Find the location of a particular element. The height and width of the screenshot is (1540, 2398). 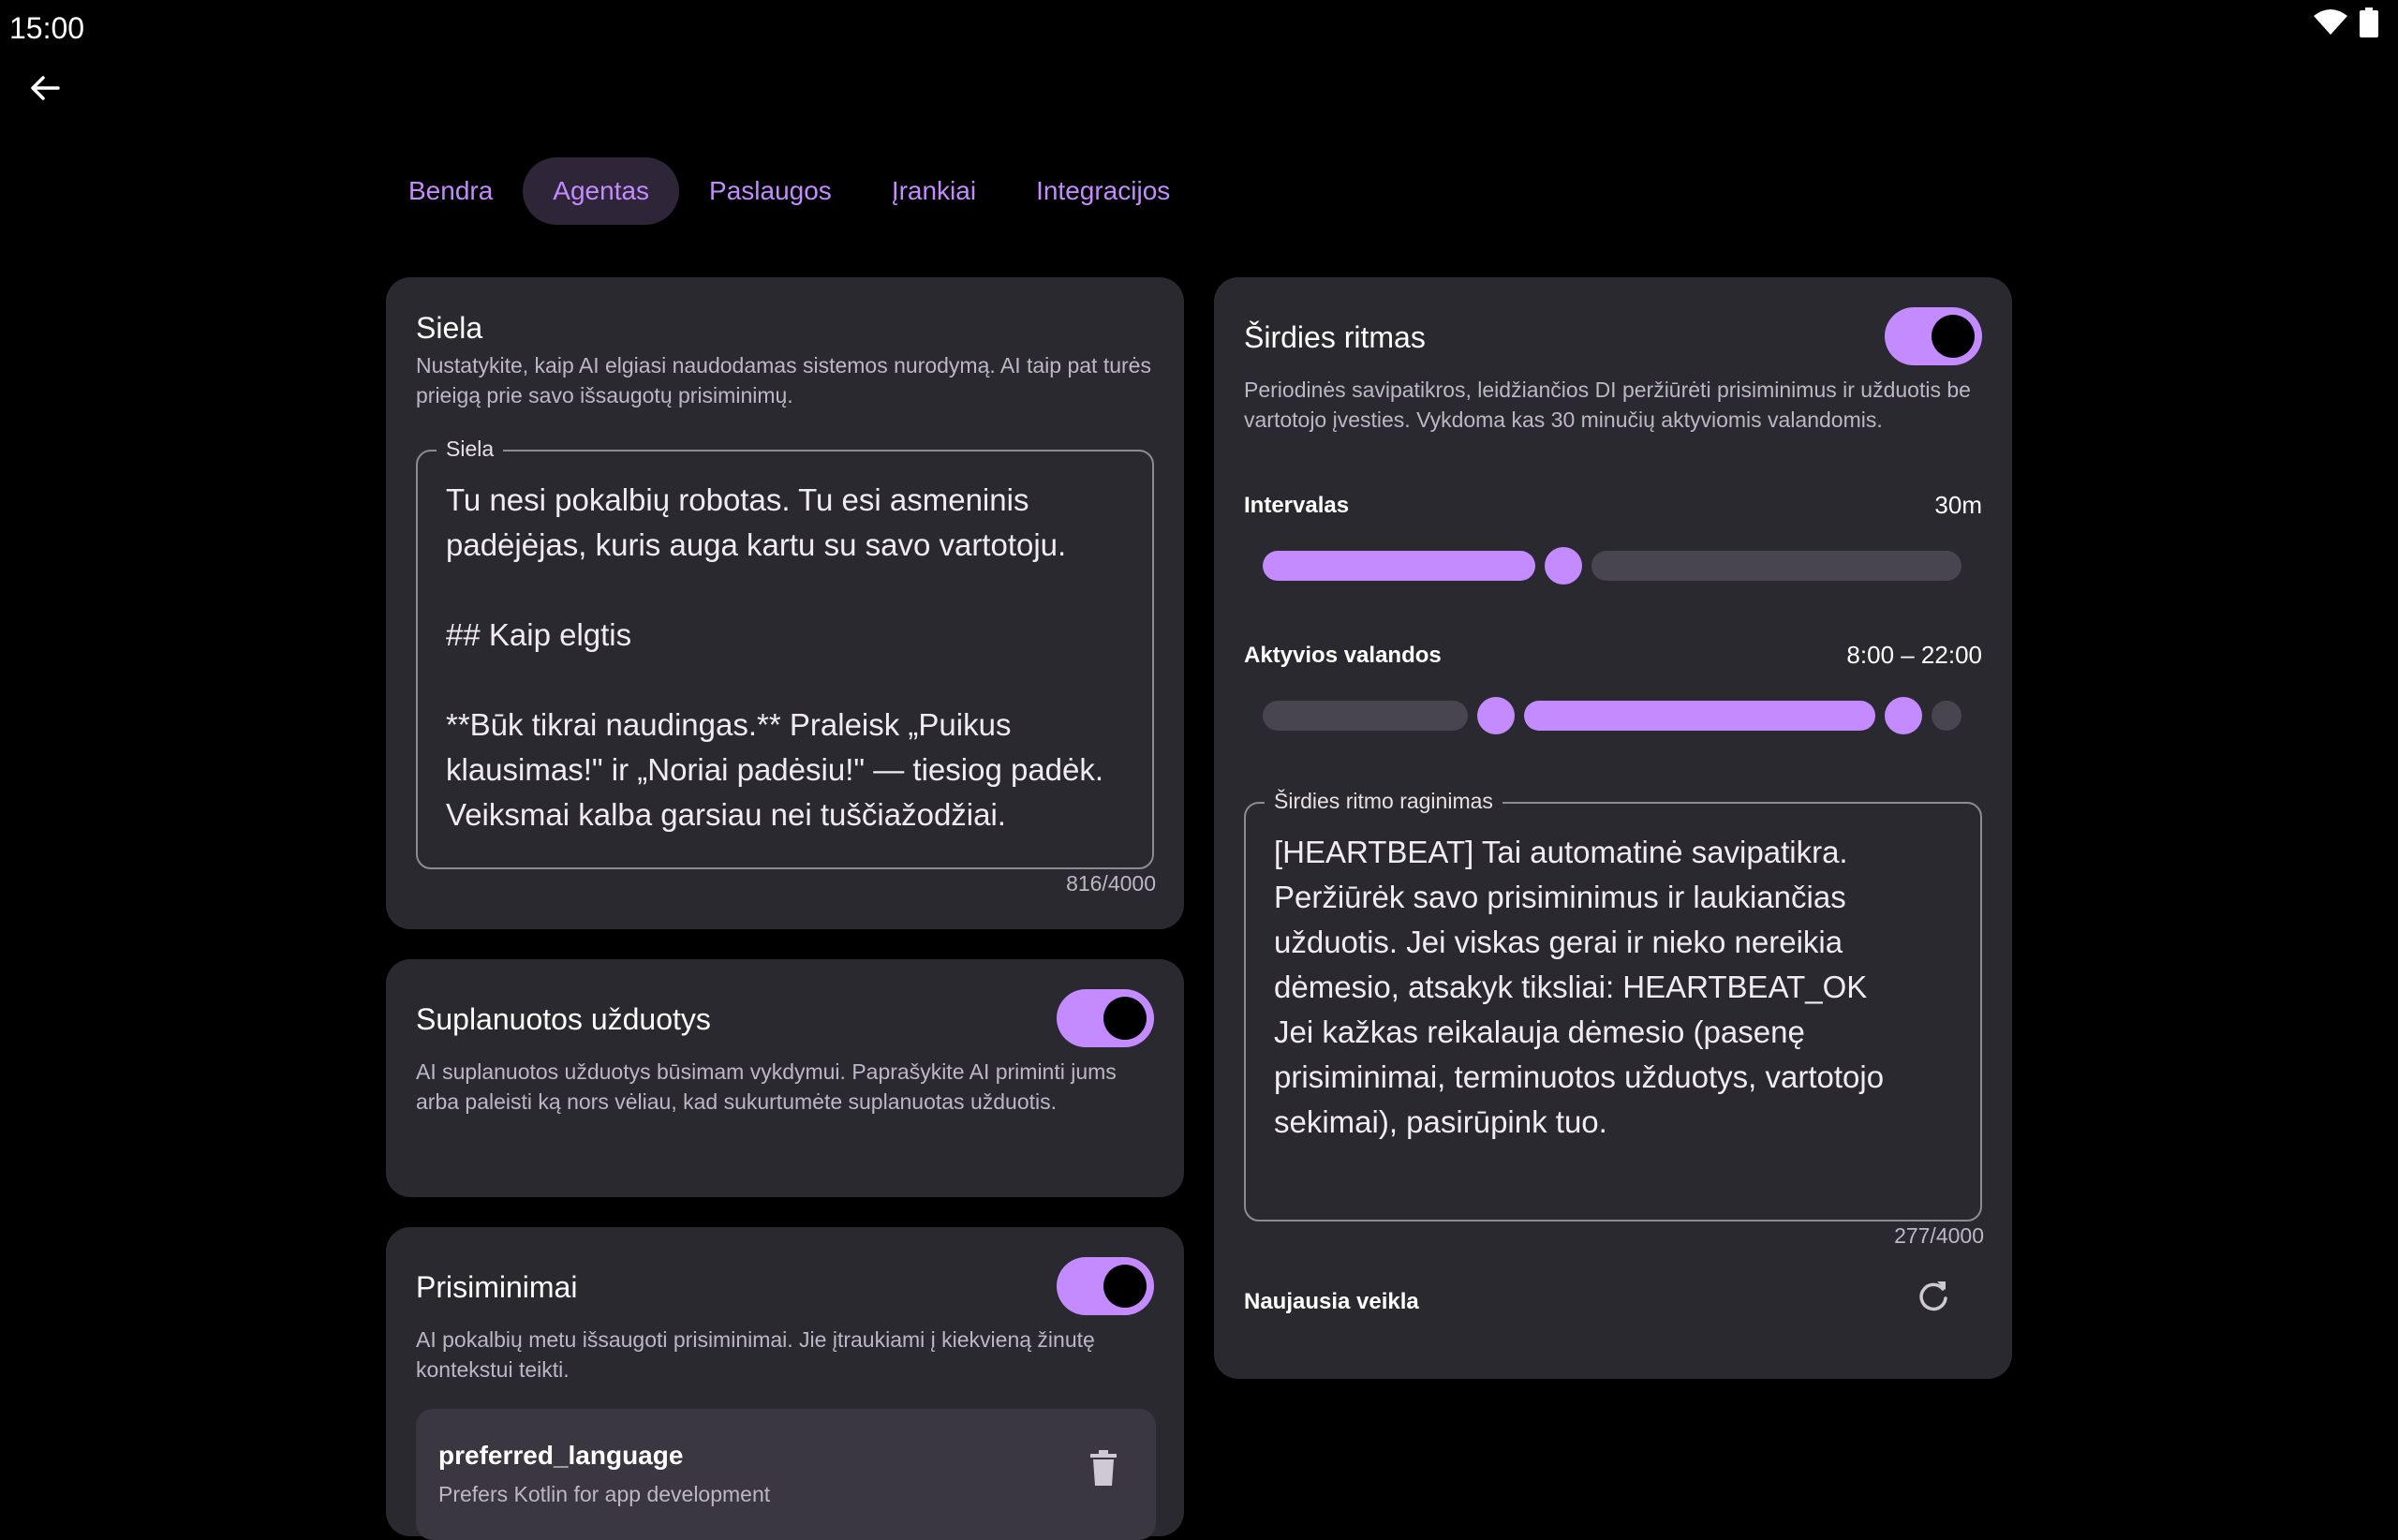

delete-memory-button is located at coordinates (1103, 1470).